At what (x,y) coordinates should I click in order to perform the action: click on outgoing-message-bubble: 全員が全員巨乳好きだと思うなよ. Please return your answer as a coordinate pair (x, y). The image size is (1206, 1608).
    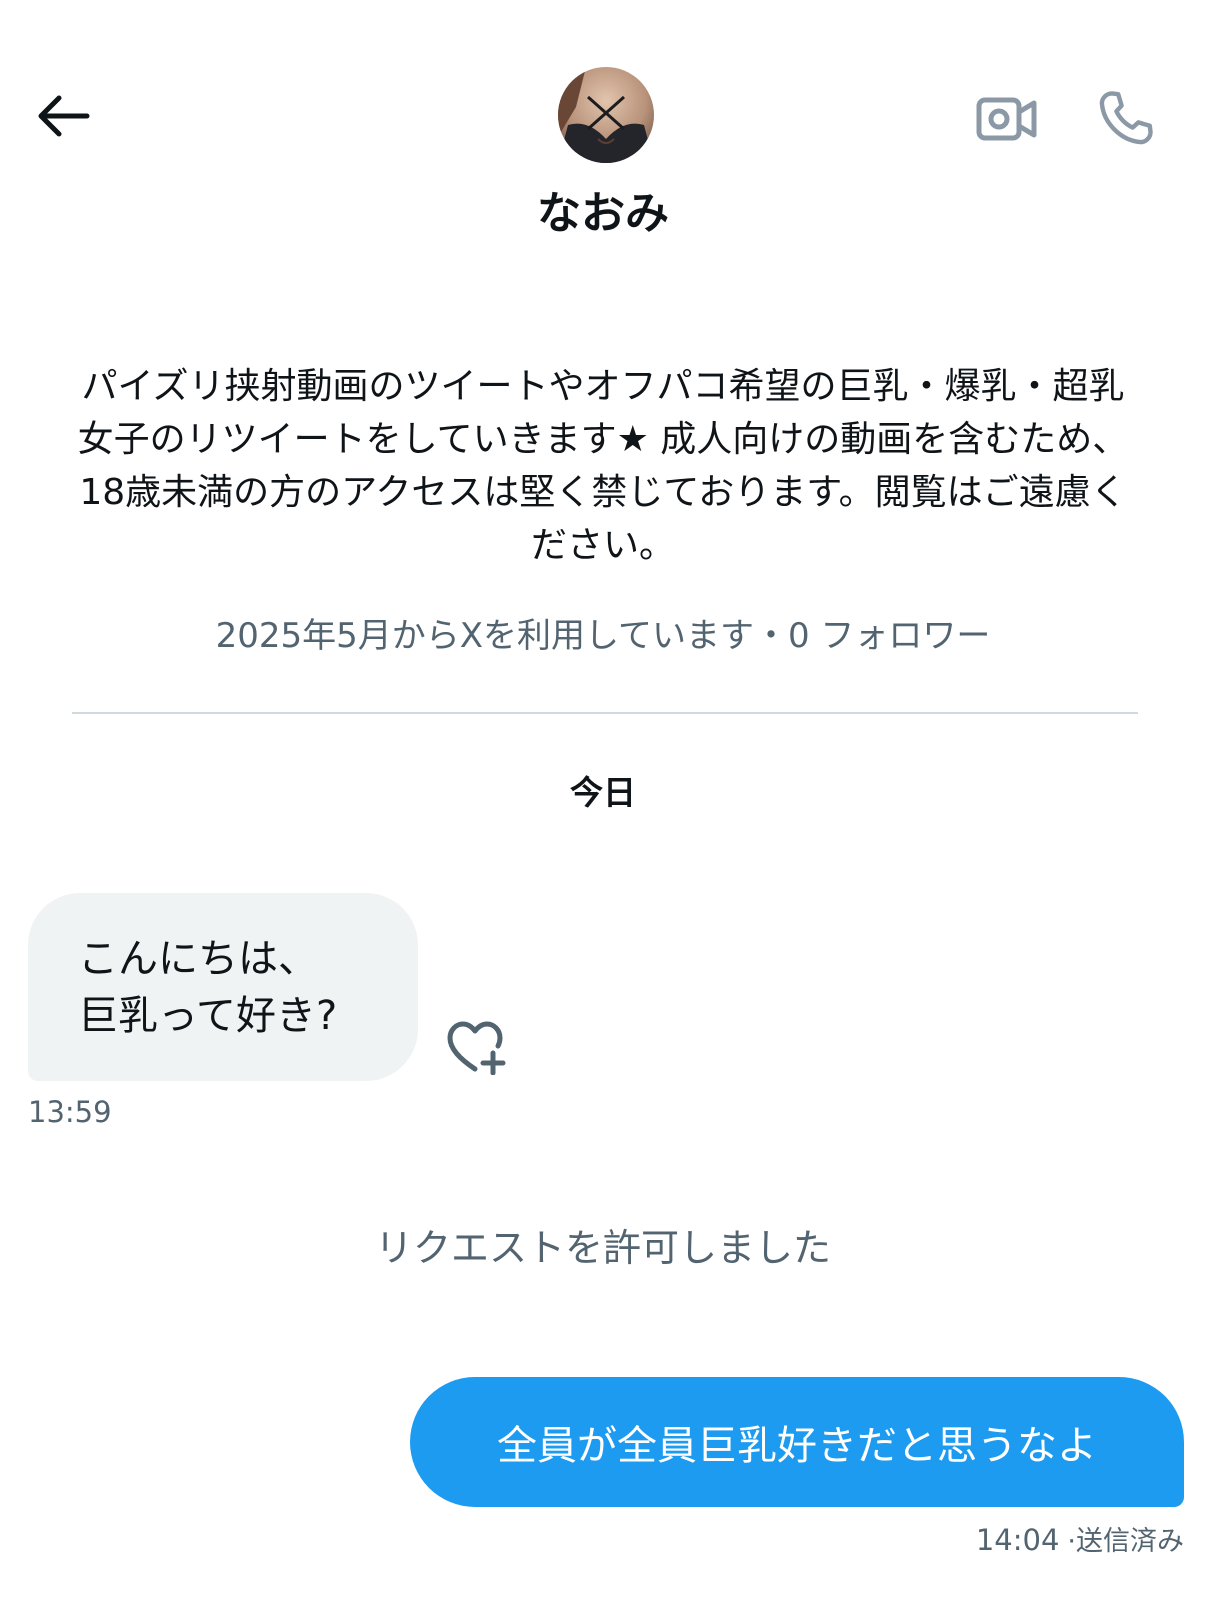
    Looking at the image, I should click on (797, 1442).